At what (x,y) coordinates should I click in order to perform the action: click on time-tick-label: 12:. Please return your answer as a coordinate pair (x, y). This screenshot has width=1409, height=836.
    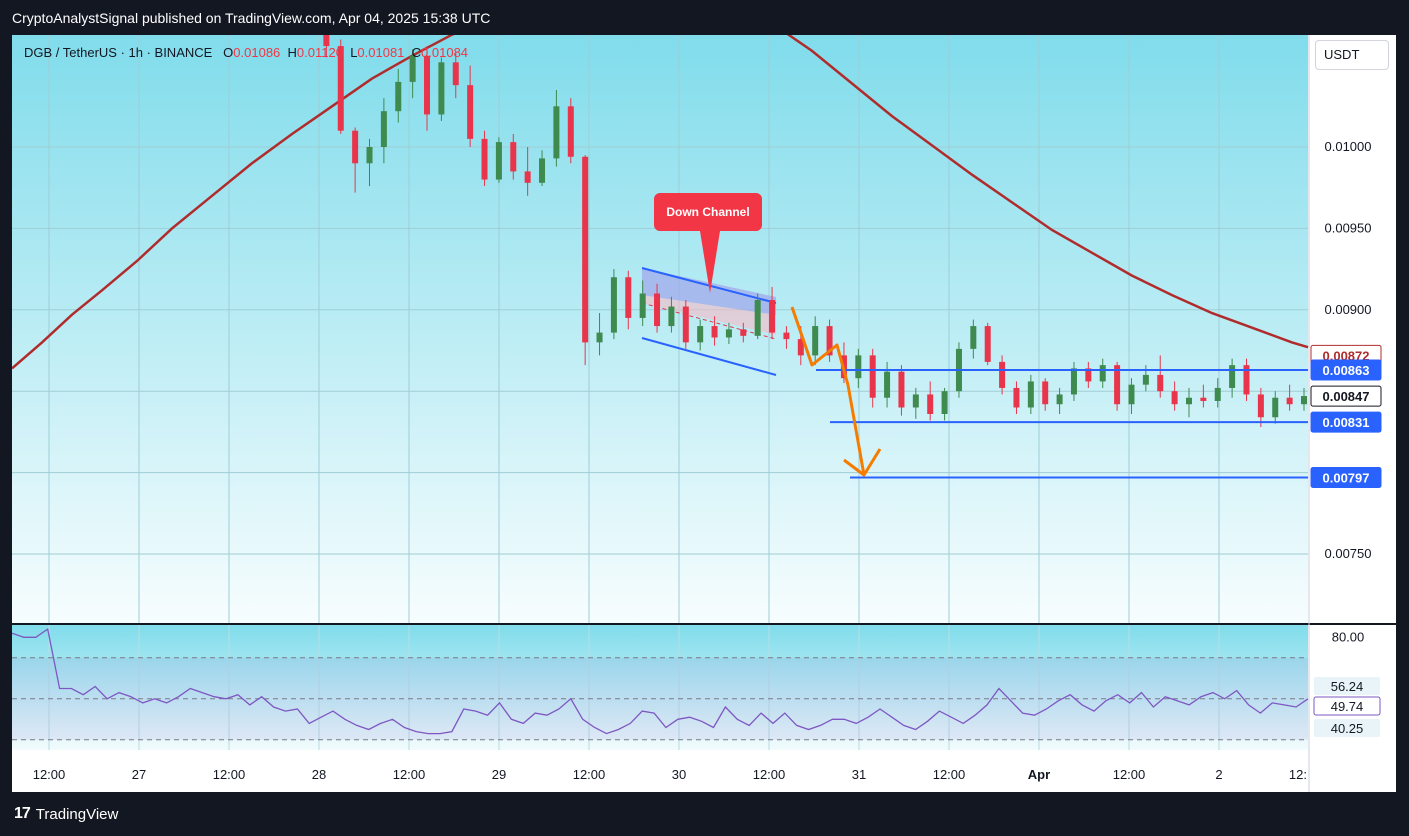
    Looking at the image, I should click on (1298, 774).